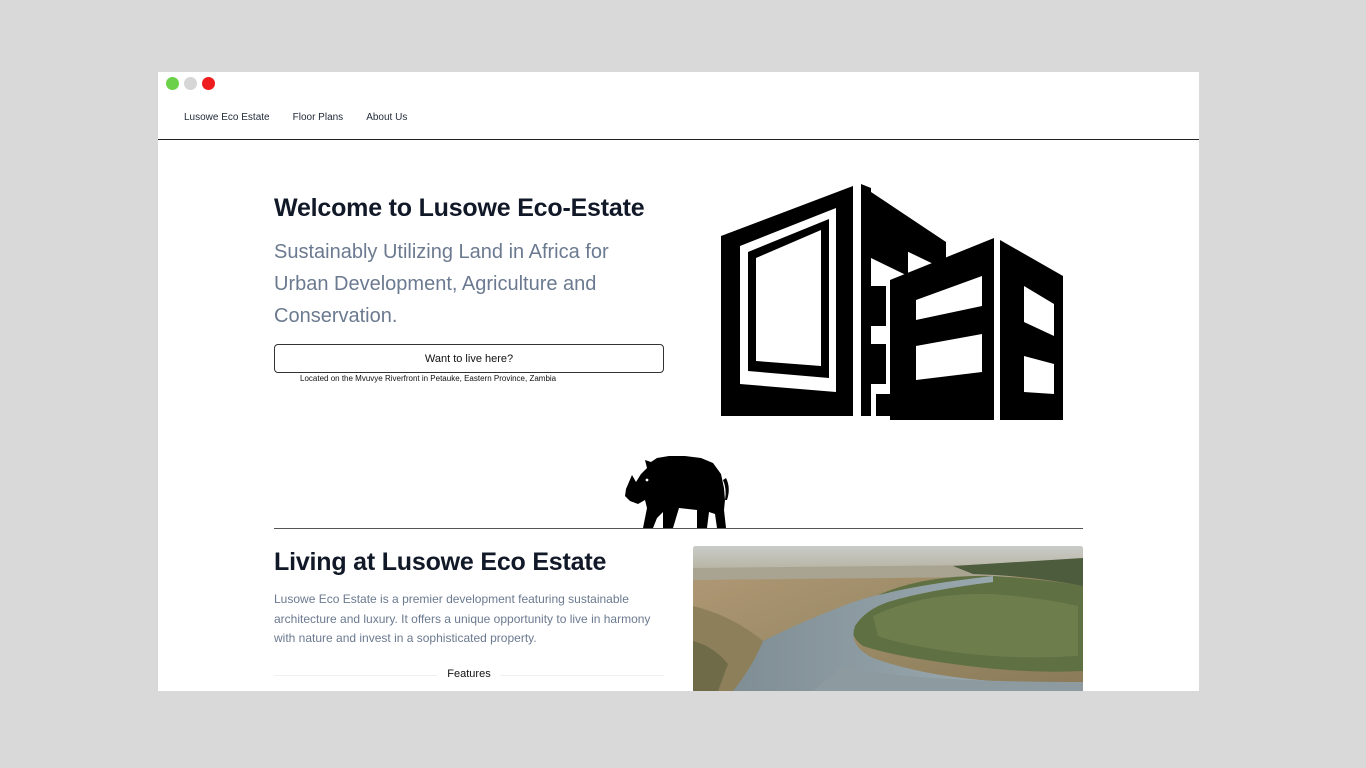 The height and width of the screenshot is (768, 1366). What do you see at coordinates (677, 492) in the screenshot?
I see `rhino-icon` at bounding box center [677, 492].